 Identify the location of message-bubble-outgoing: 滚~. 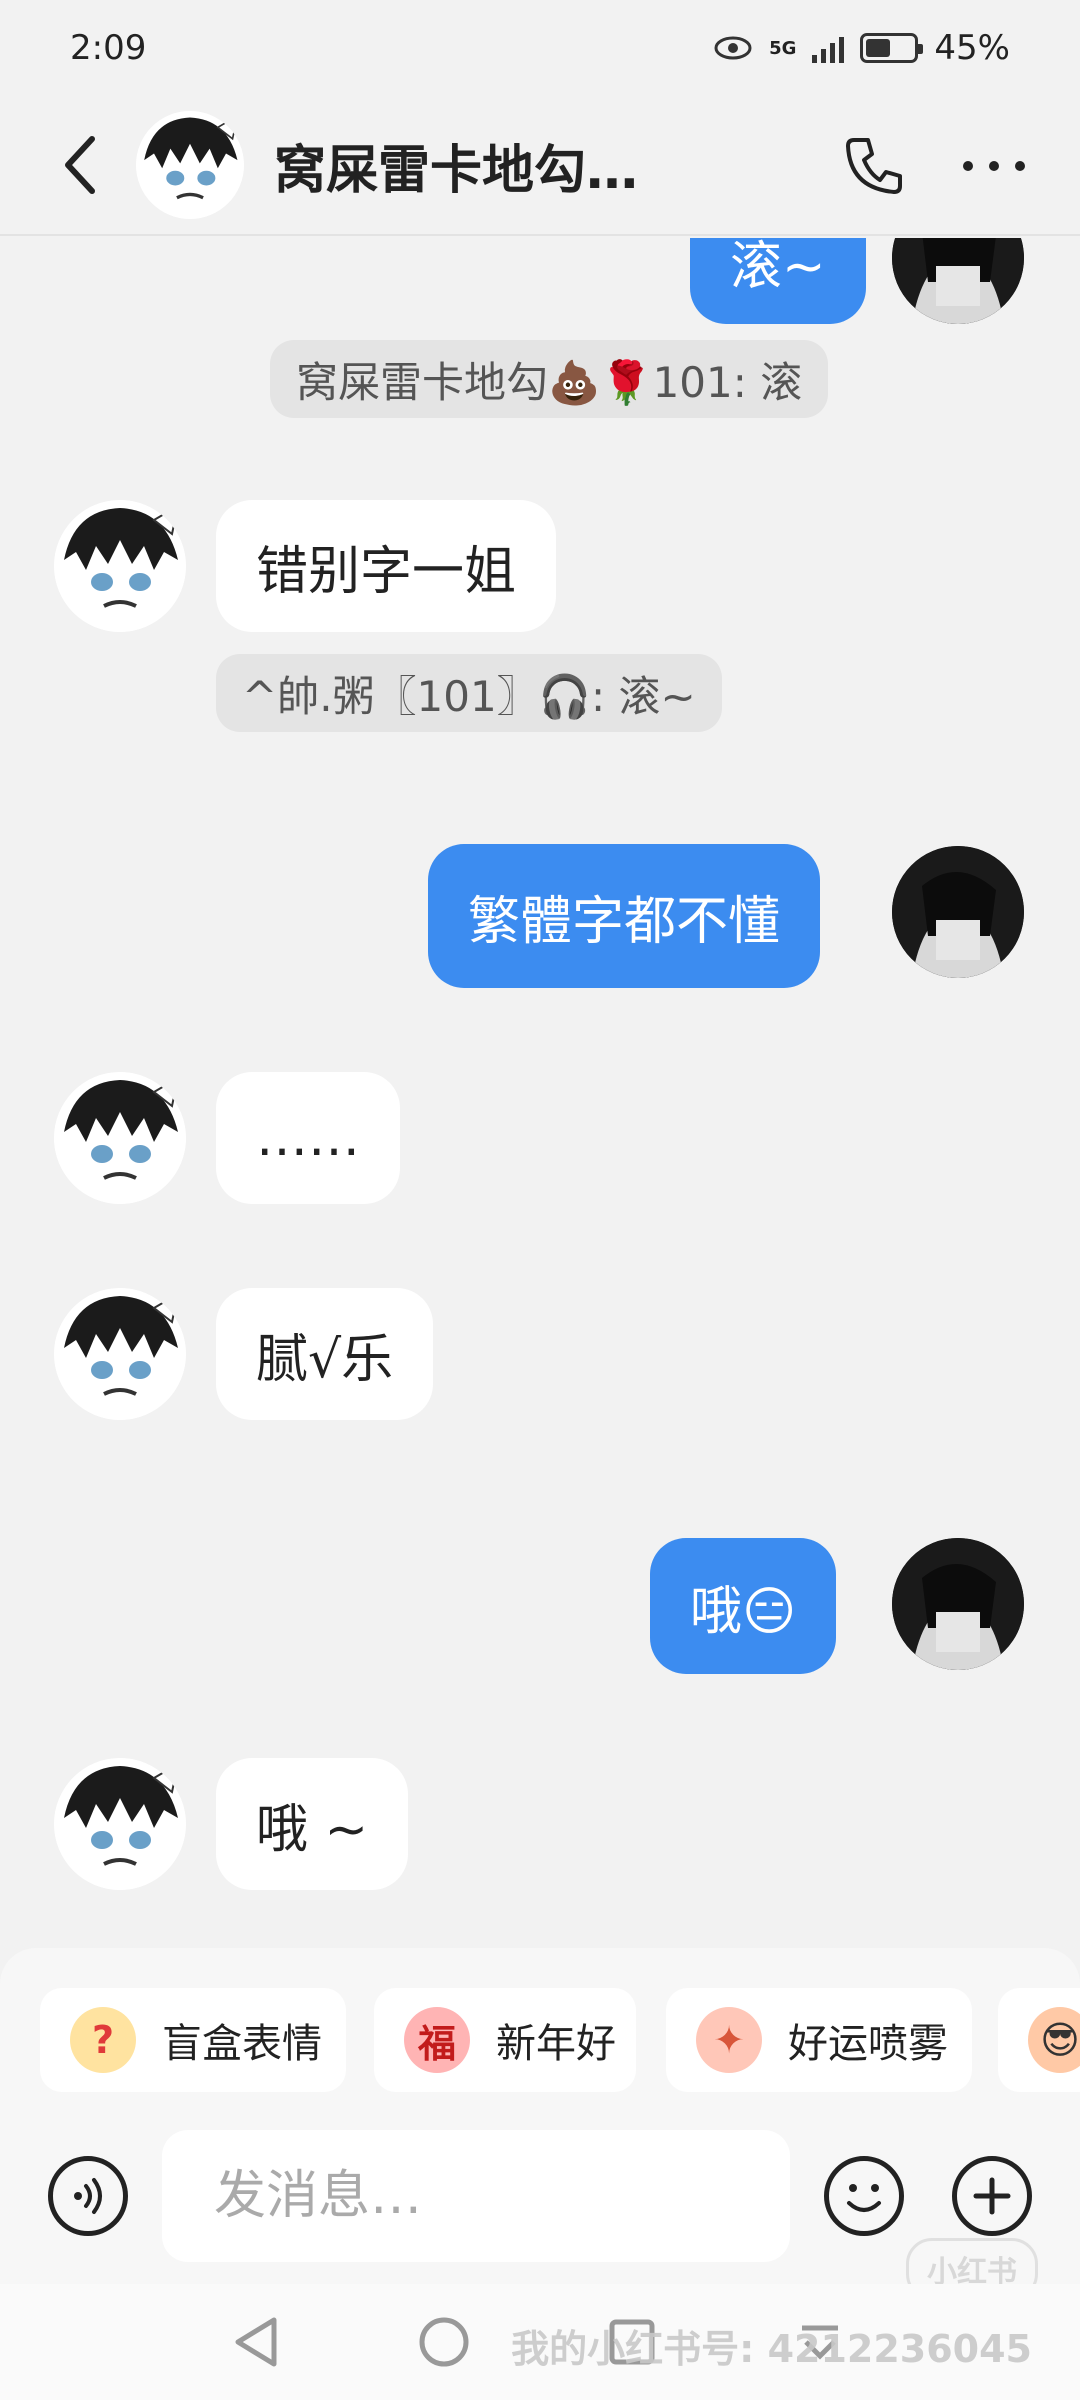
(778, 281).